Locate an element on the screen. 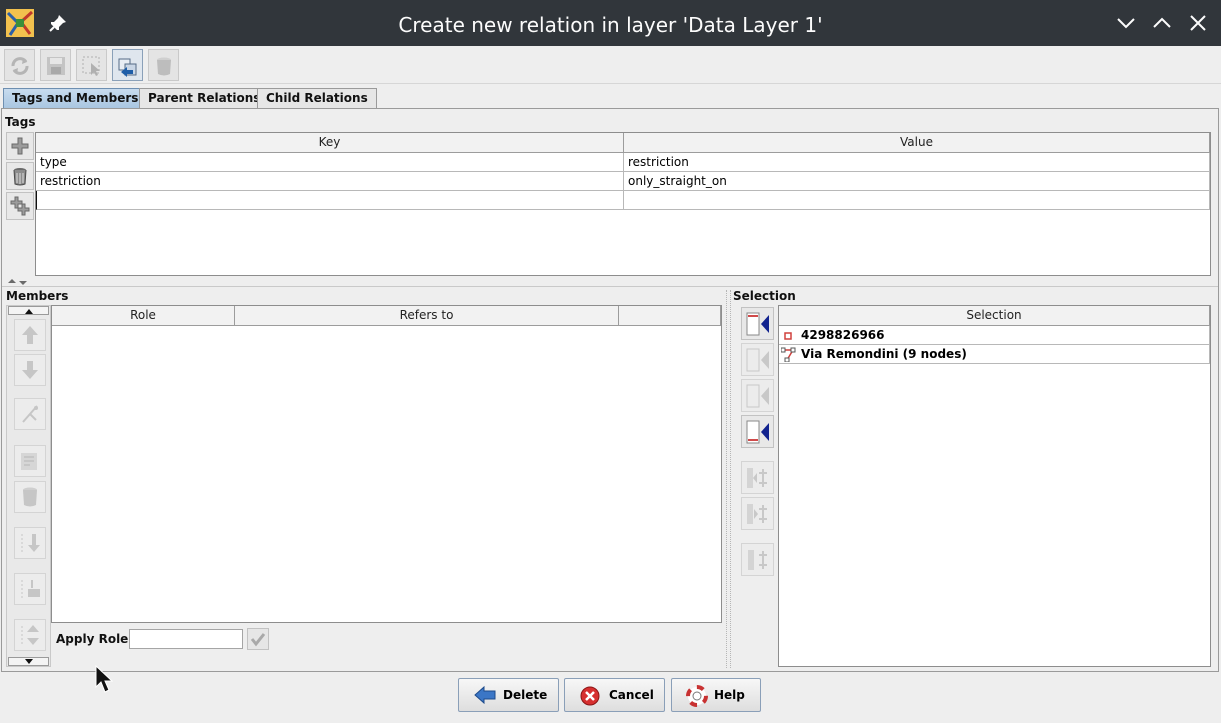 This screenshot has height=723, width=1221. splitter-handle-icon is located at coordinates (18, 282).